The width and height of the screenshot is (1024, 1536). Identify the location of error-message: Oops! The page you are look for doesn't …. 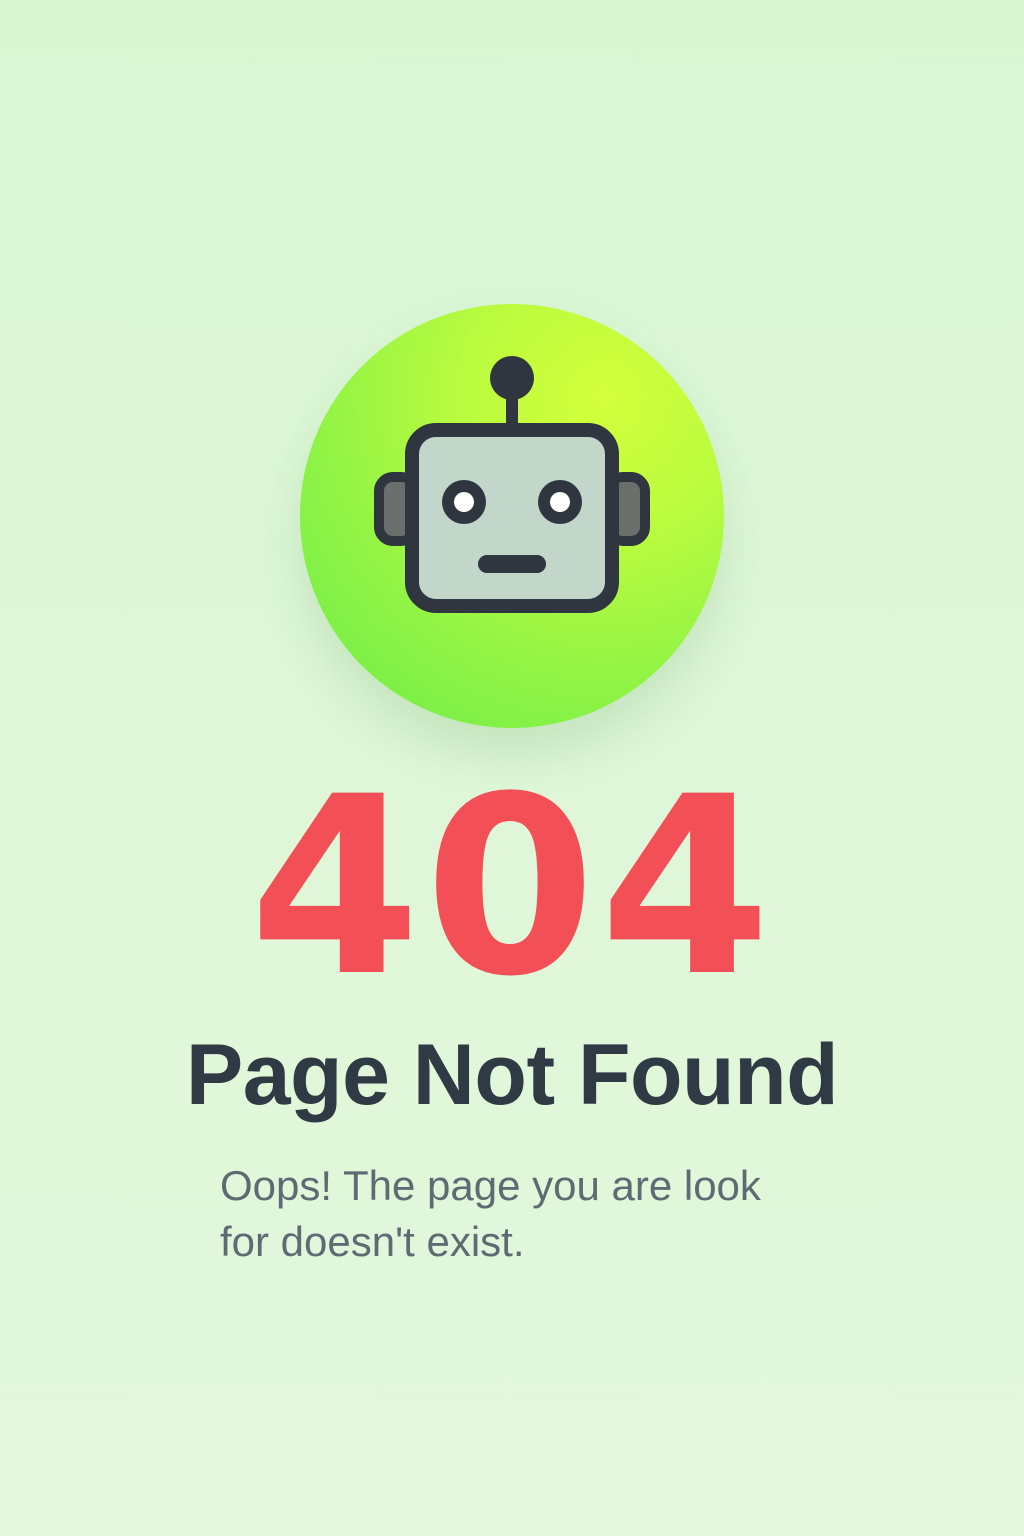
(490, 1213).